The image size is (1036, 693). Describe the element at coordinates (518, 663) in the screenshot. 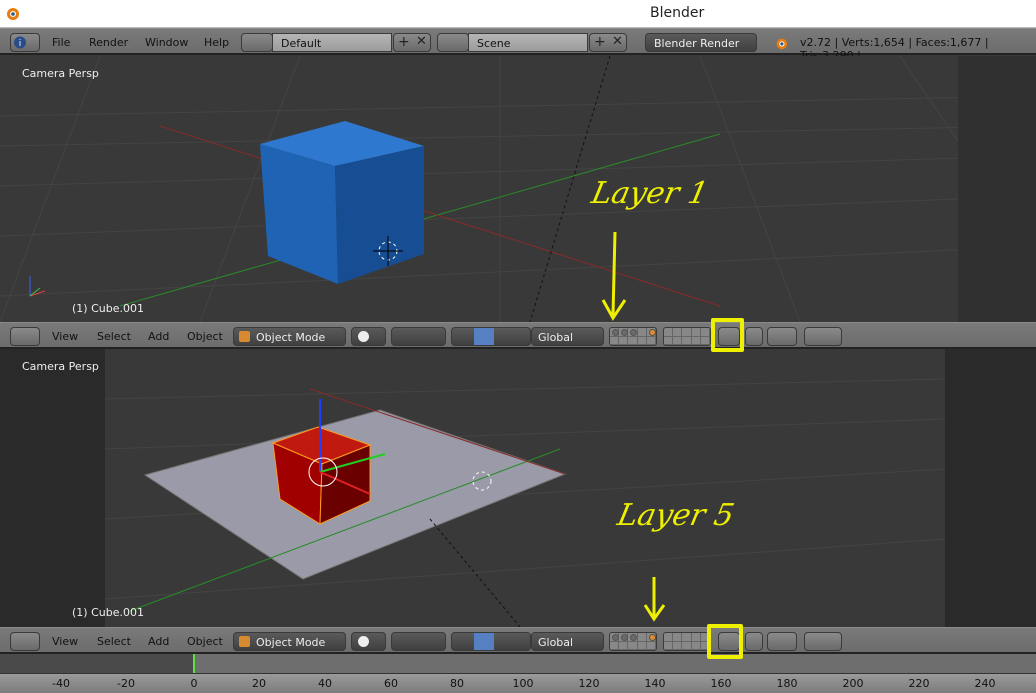

I see `timeline` at that location.